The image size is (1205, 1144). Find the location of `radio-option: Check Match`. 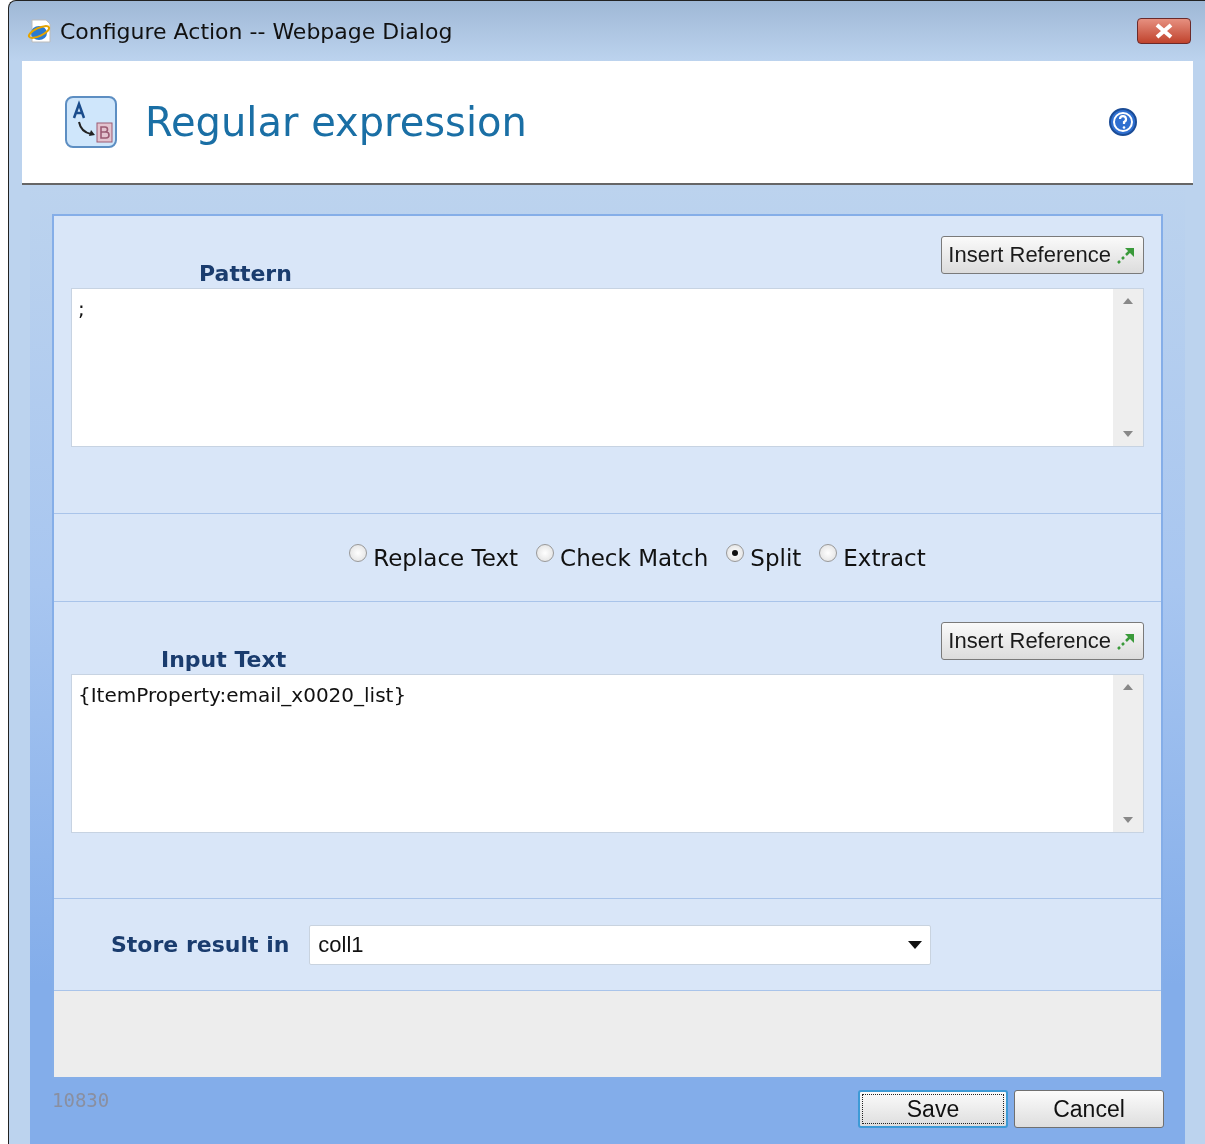

radio-option: Check Match is located at coordinates (622, 557).